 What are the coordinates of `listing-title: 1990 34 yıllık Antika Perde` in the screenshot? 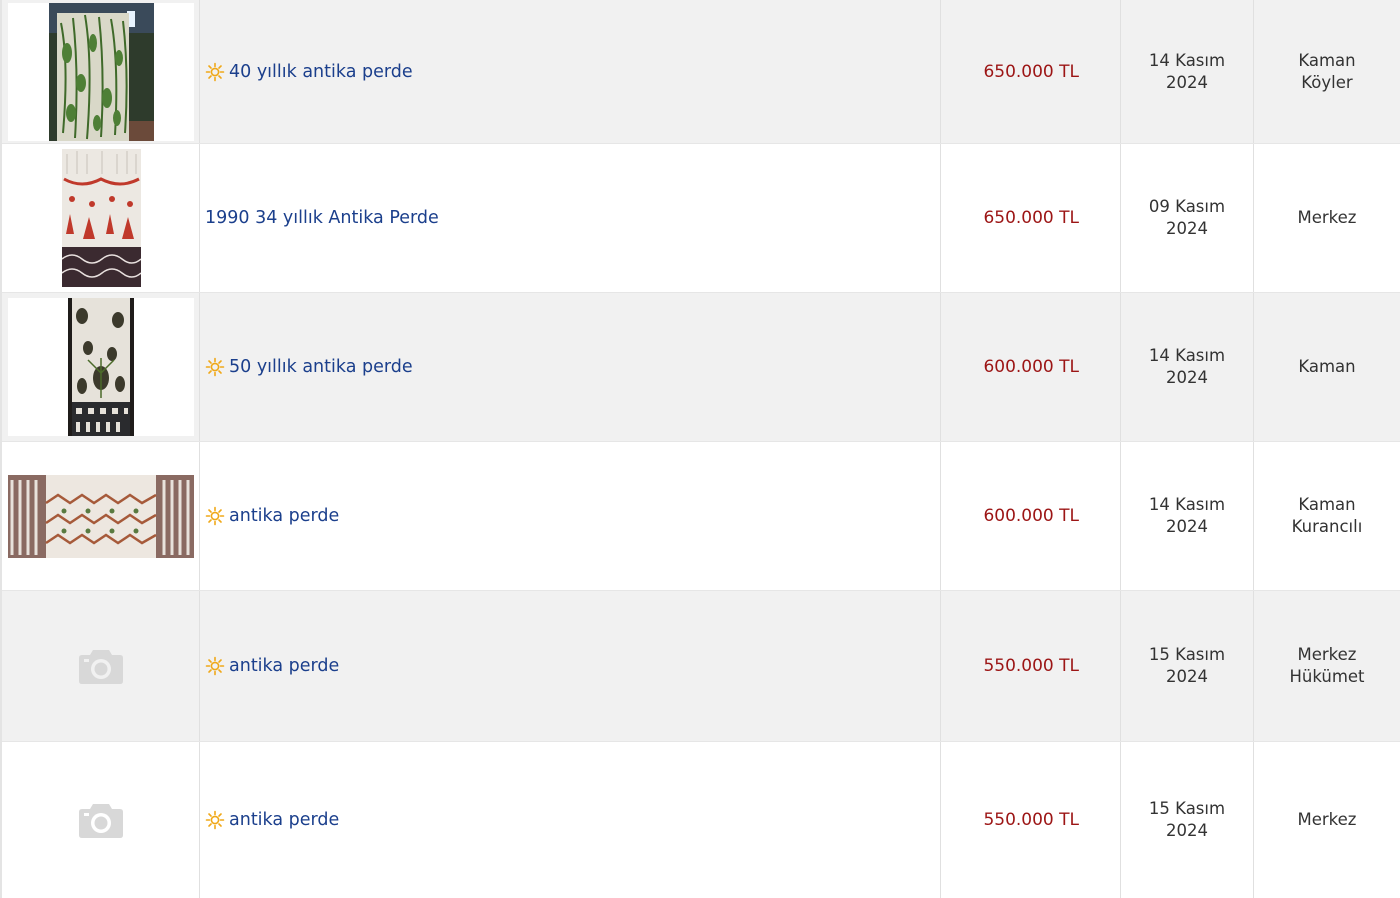 It's located at (322, 218).